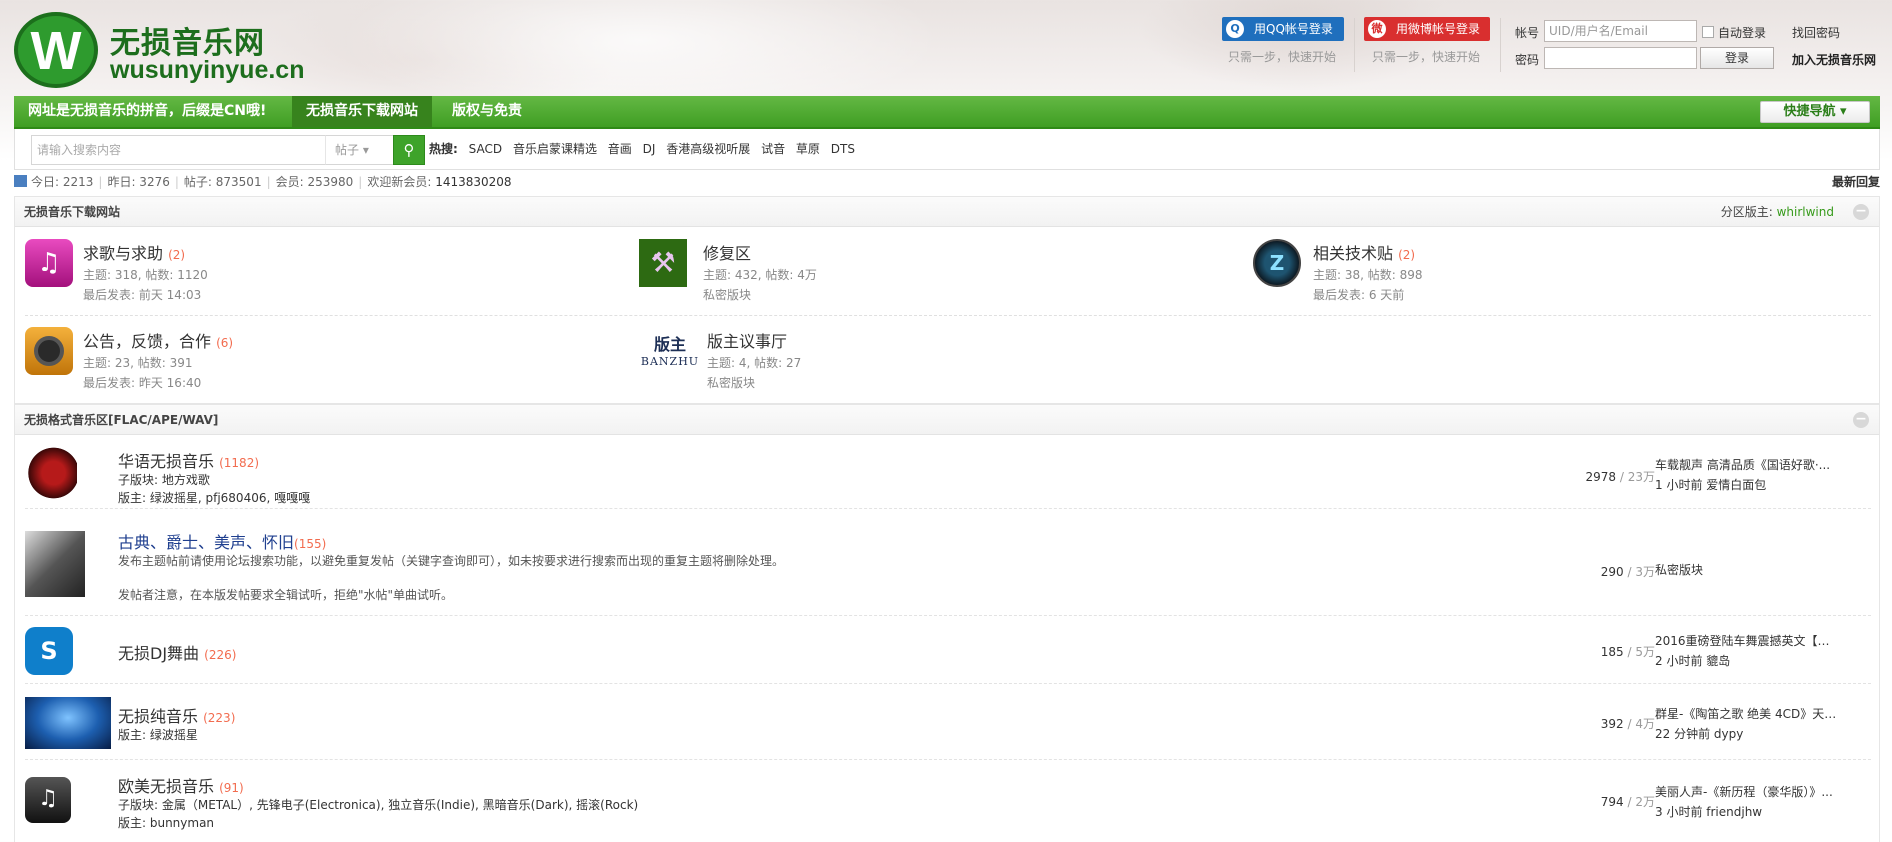 The image size is (1892, 842). Describe the element at coordinates (1742, 32) in the screenshot. I see `auto-login-label: 自动登录` at that location.